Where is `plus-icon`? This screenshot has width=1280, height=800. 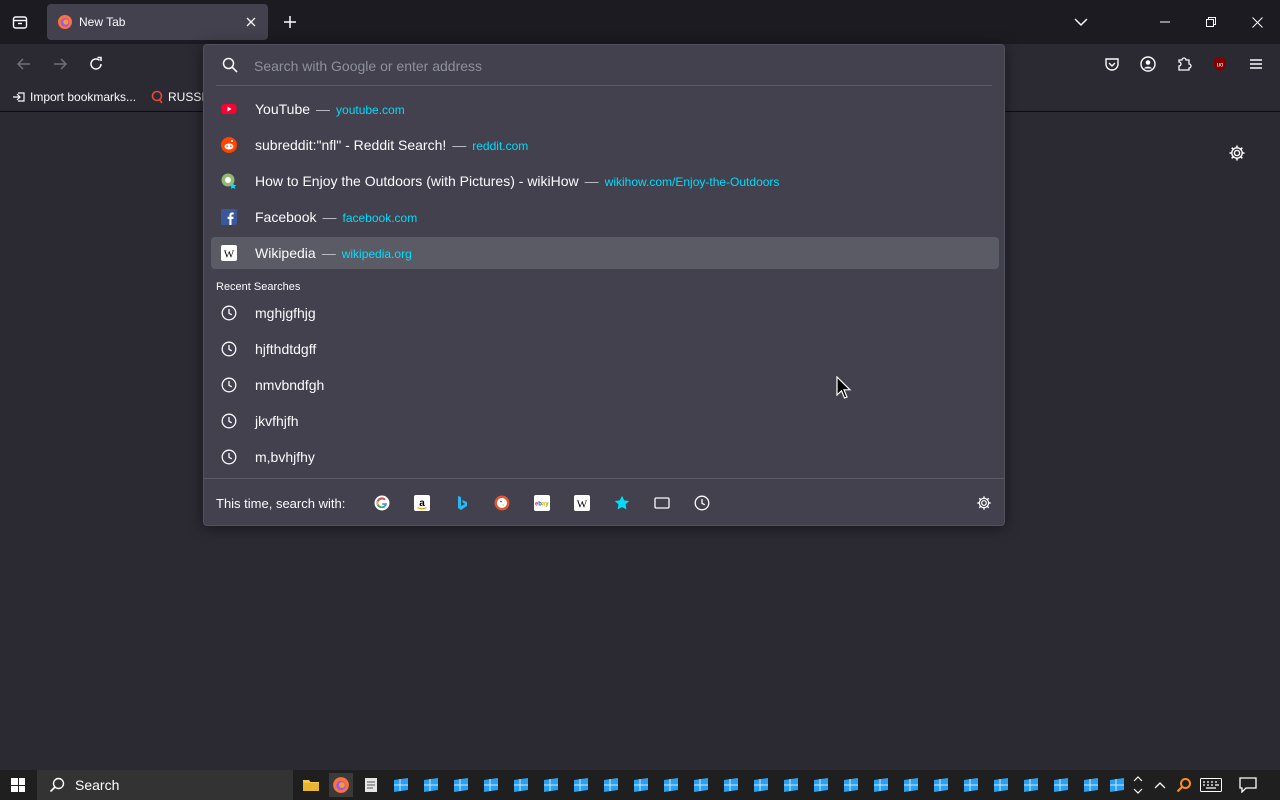
plus-icon is located at coordinates (290, 22).